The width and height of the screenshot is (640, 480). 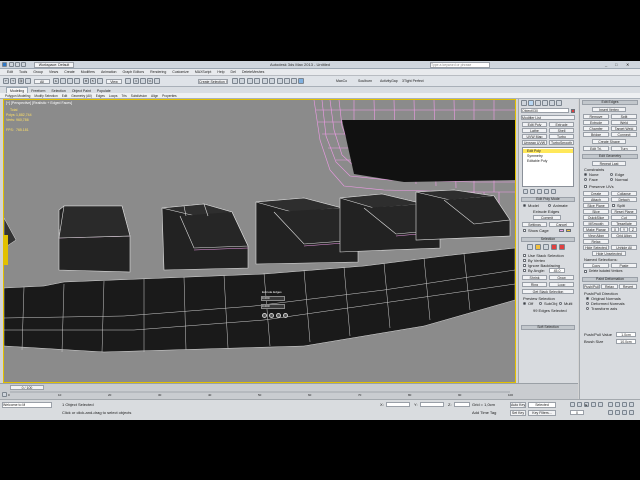 I want to click on msmooth-button: MSmooth, so click(x=596, y=223).